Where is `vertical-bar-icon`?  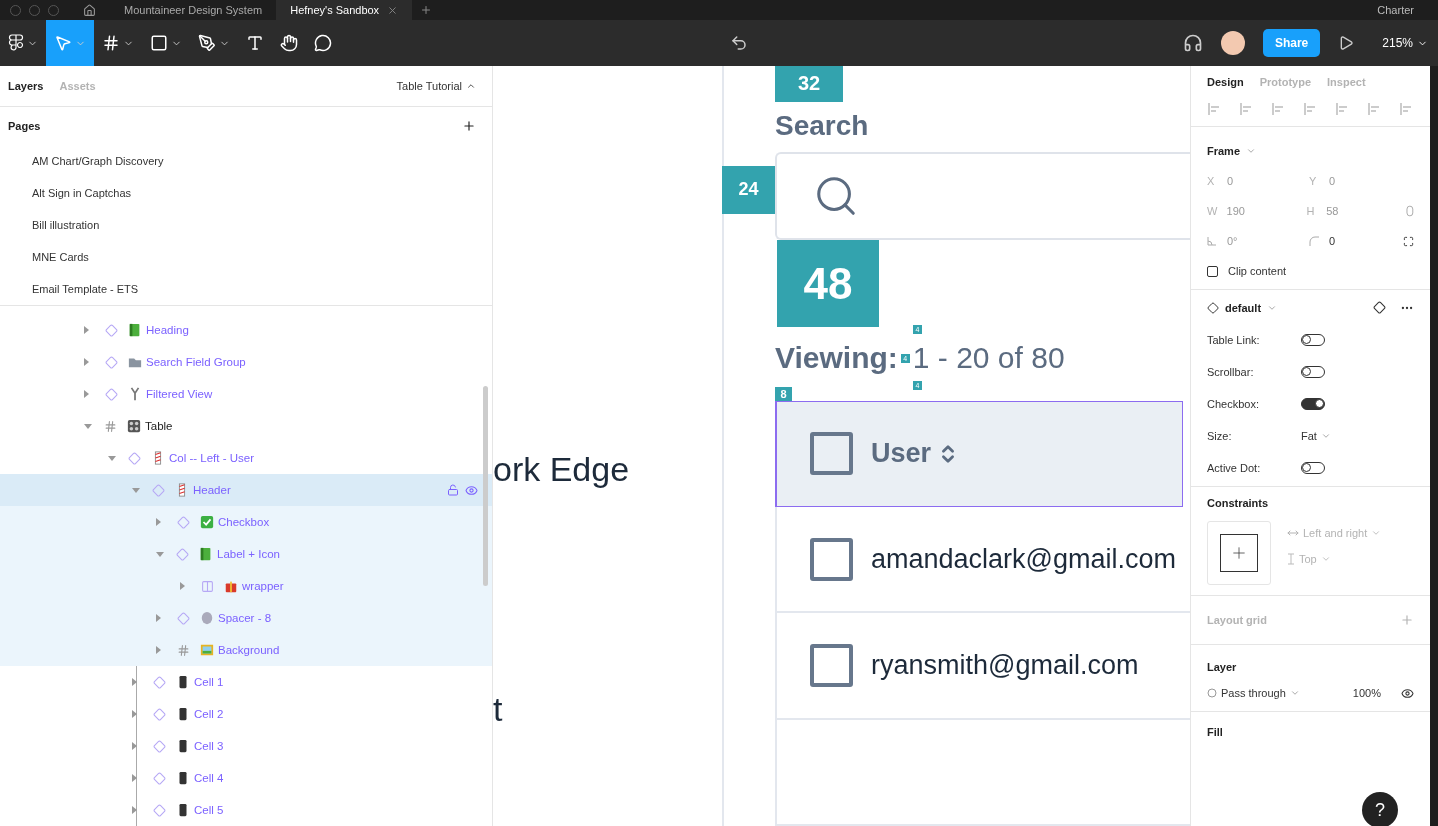 vertical-bar-icon is located at coordinates (1291, 559).